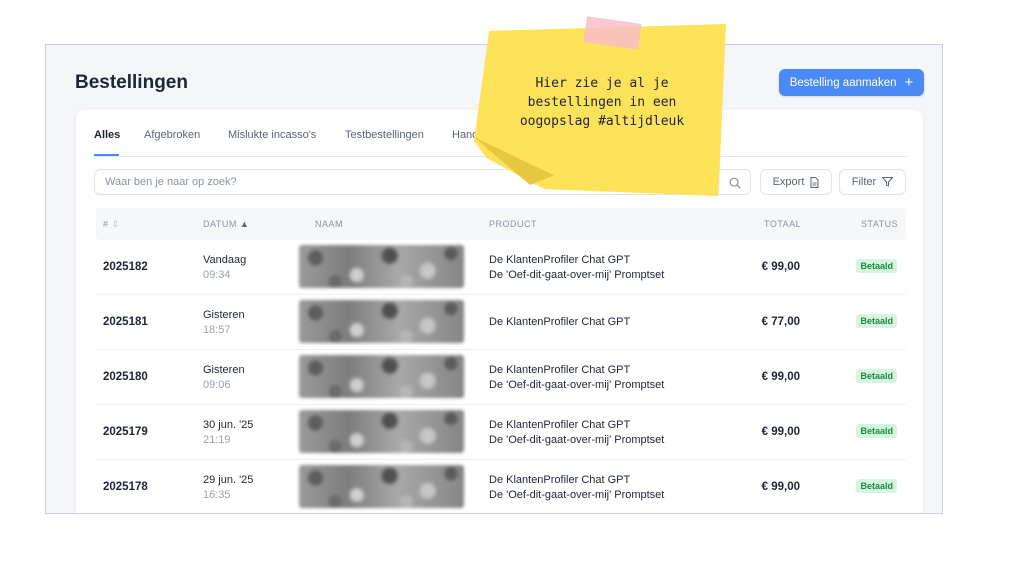  Describe the element at coordinates (888, 182) in the screenshot. I see `filter-icon` at that location.